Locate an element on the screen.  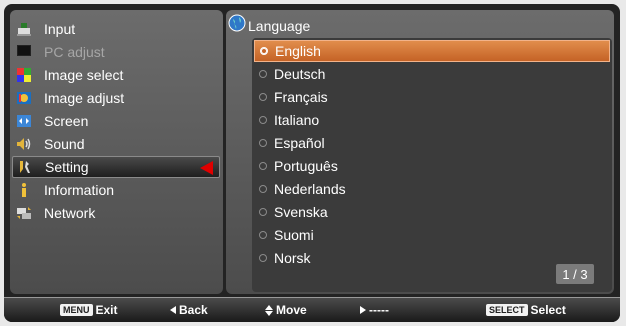
network-icon is located at coordinates (24, 213).